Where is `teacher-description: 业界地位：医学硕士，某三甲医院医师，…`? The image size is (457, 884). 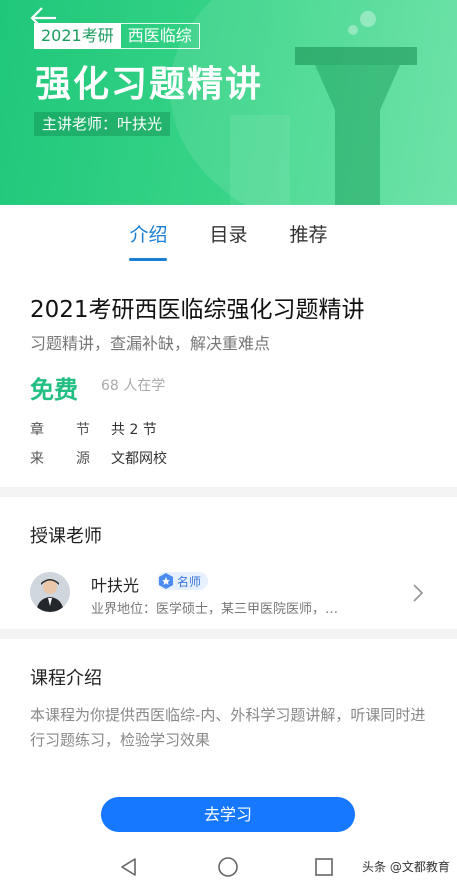 teacher-description: 业界地位：医学硕士，某三甲医院医师，… is located at coordinates (215, 609).